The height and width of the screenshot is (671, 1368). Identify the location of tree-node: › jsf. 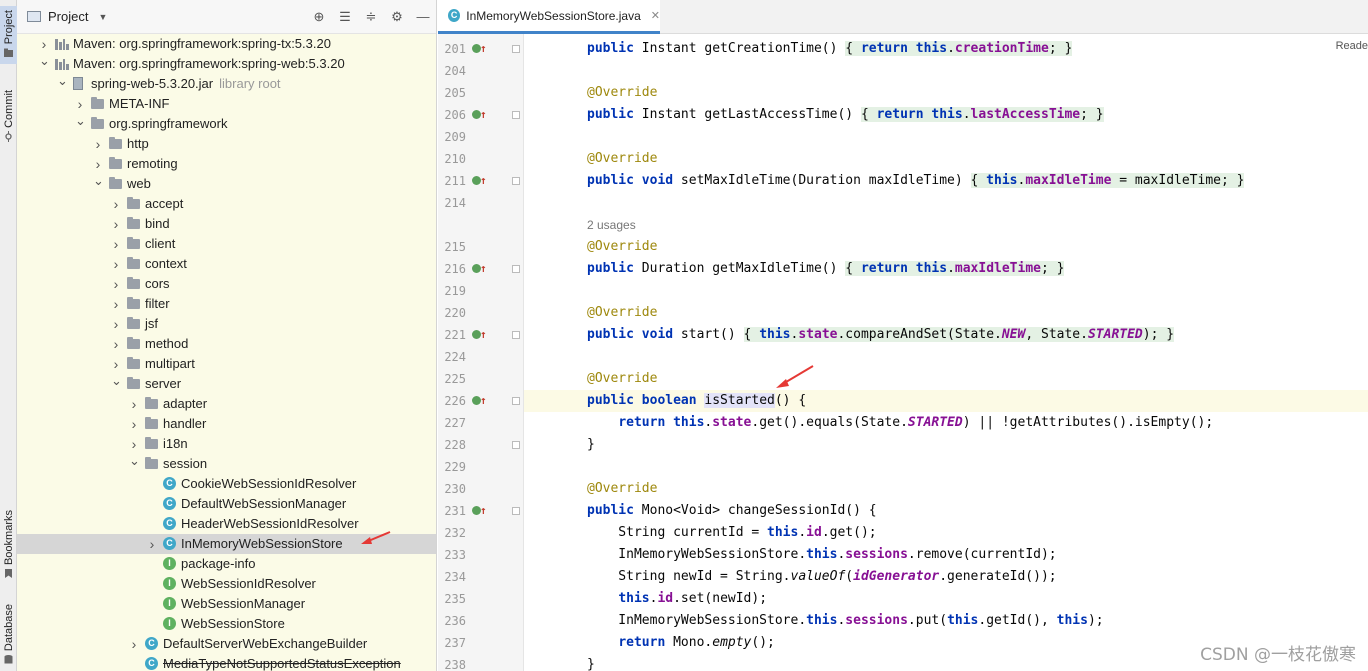
(226, 324).